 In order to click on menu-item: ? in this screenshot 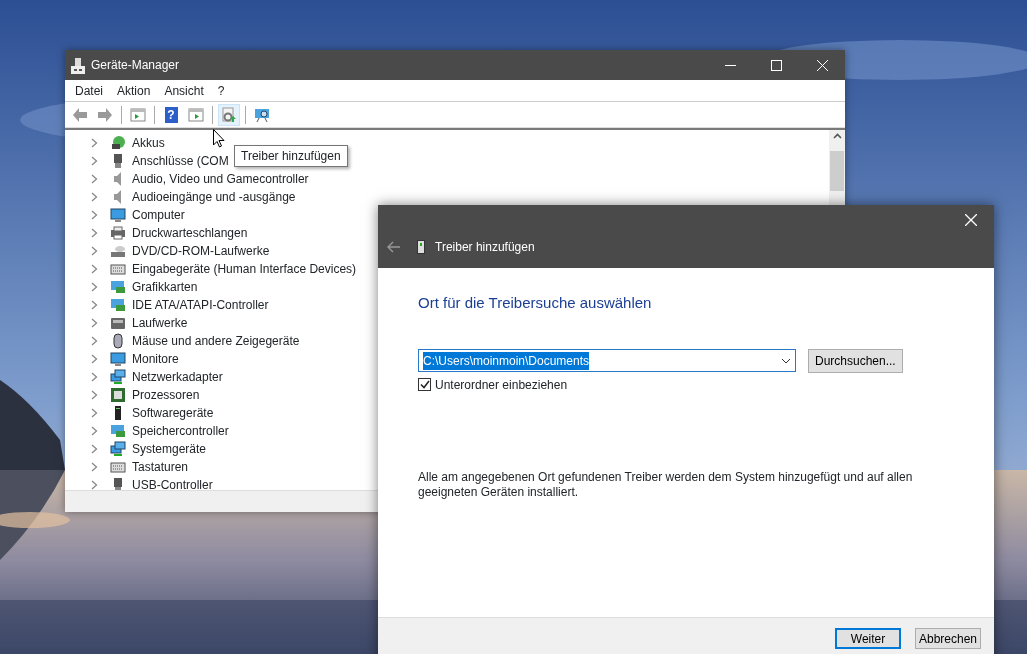, I will do `click(221, 90)`.